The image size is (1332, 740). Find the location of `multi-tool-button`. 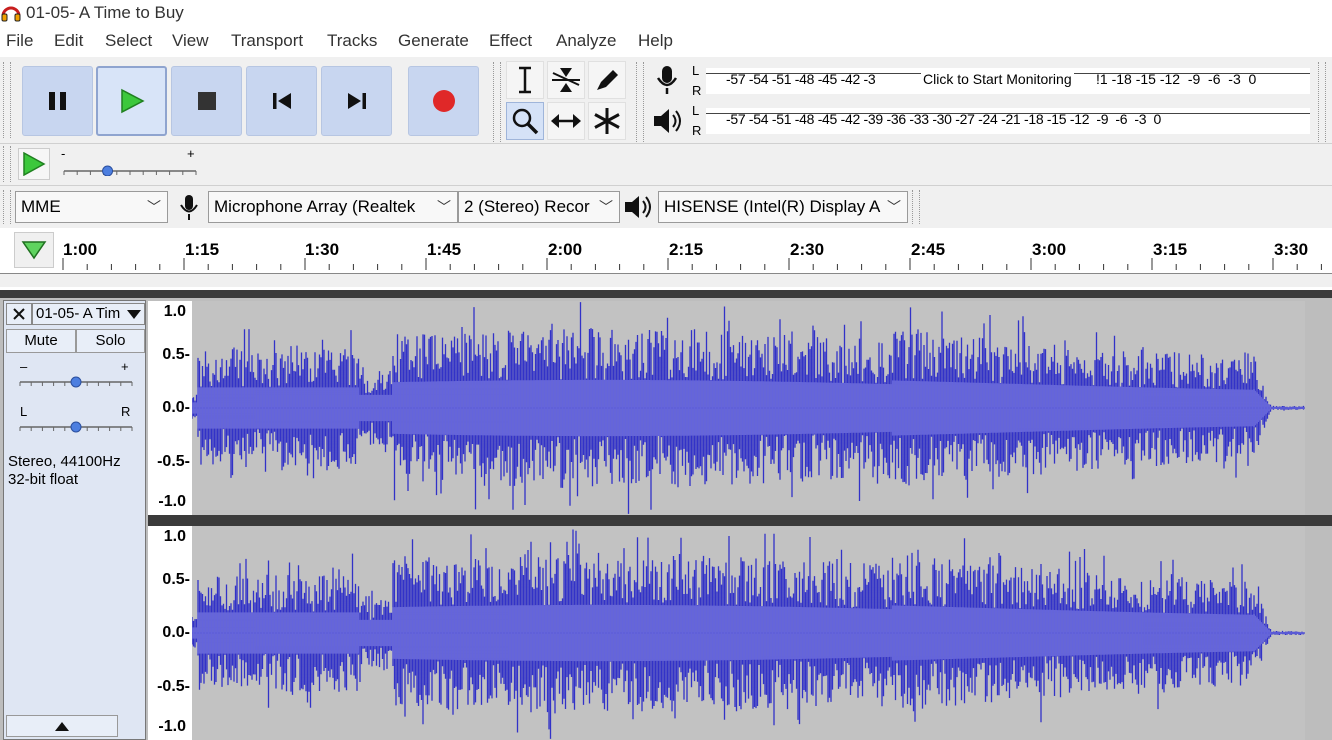

multi-tool-button is located at coordinates (607, 121).